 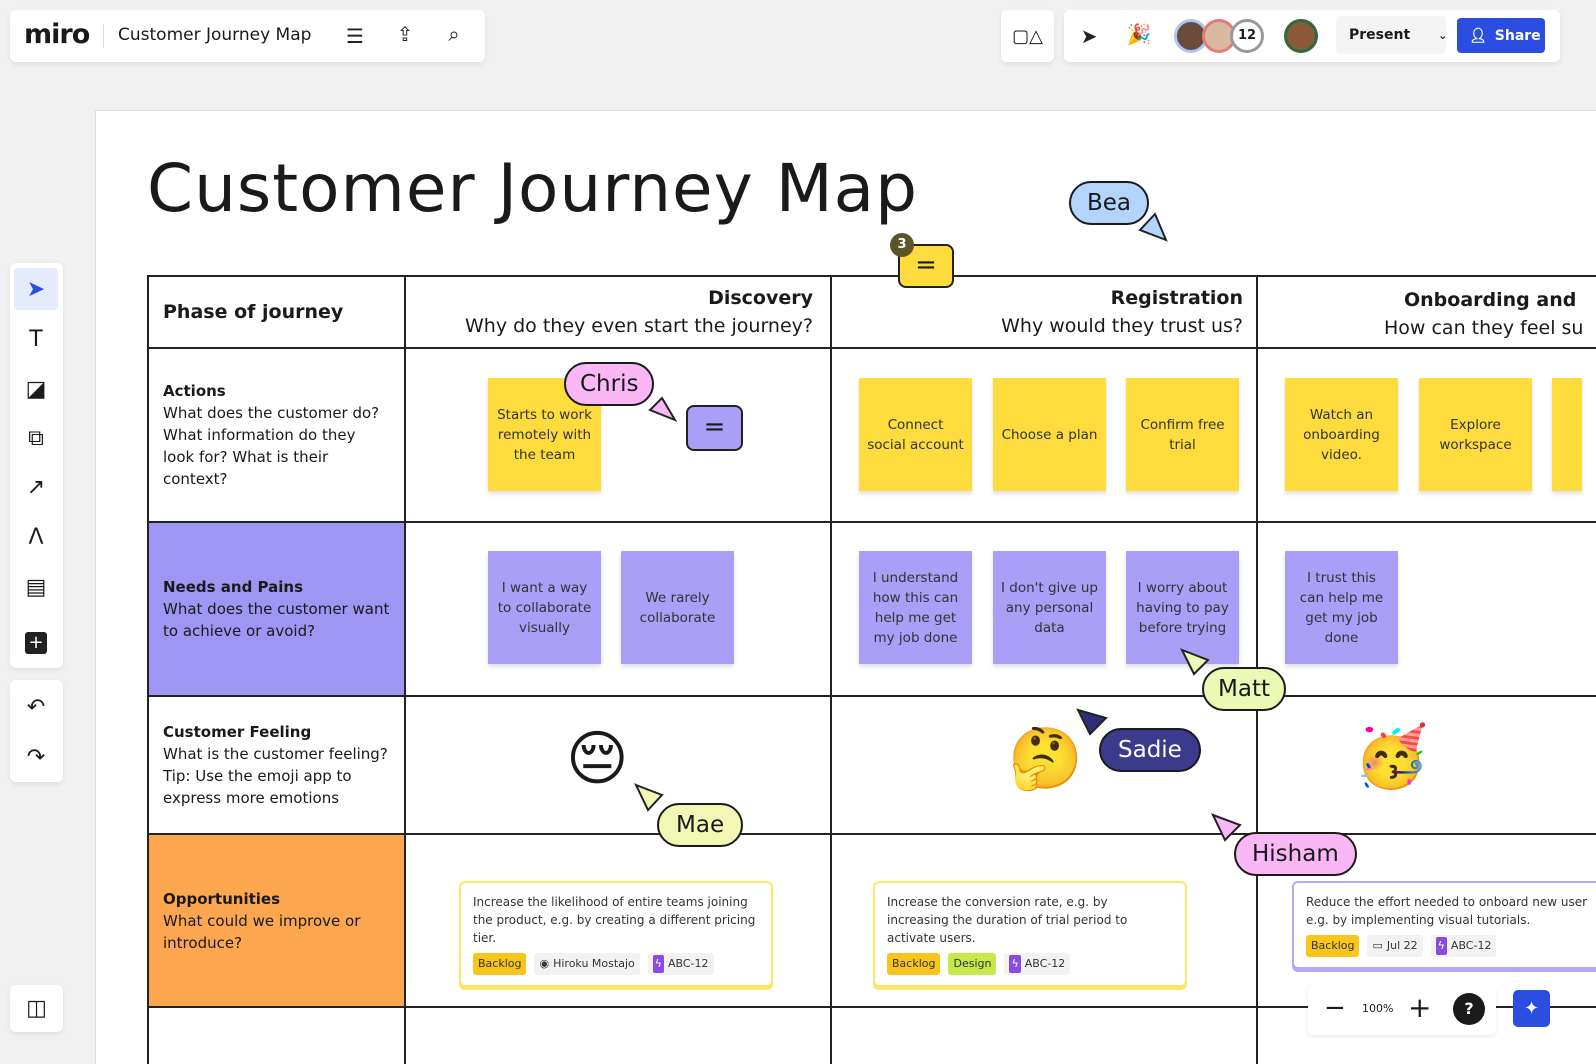 I want to click on plus-icon: +, so click(x=36, y=643).